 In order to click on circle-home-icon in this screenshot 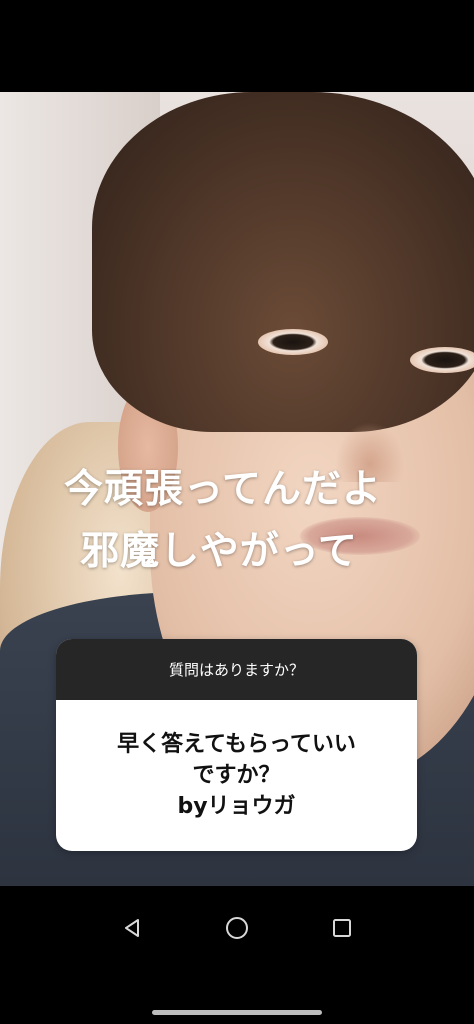, I will do `click(237, 928)`.